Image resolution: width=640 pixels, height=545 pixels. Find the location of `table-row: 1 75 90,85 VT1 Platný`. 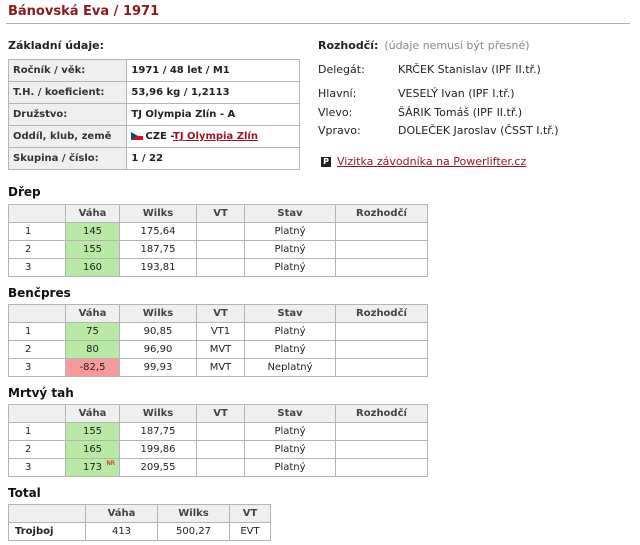

table-row: 1 75 90,85 VT1 Platný is located at coordinates (218, 331).